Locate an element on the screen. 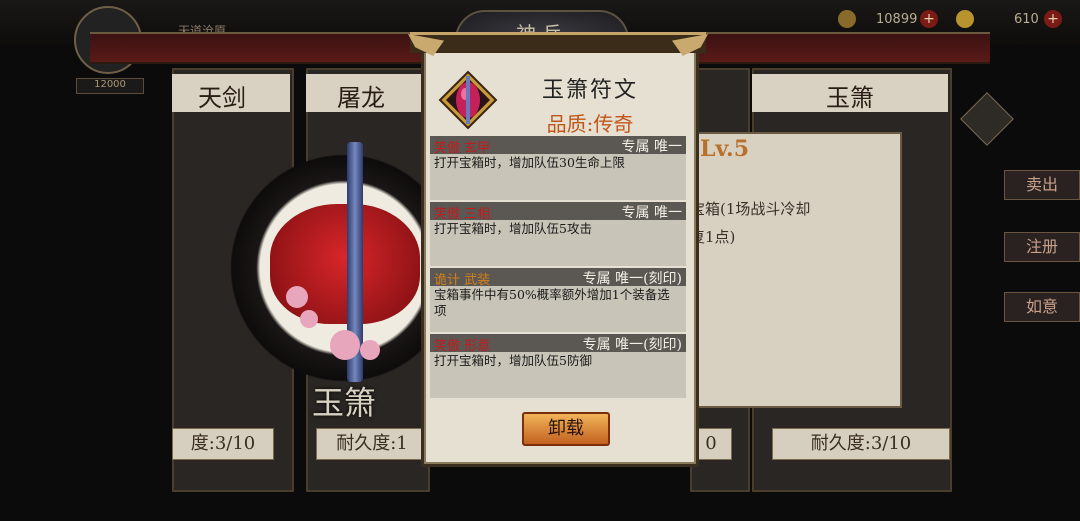 The height and width of the screenshot is (521, 1080). rune-entry-desc: 打开宝箱时，增加队伍30生命上限 is located at coordinates (529, 162).